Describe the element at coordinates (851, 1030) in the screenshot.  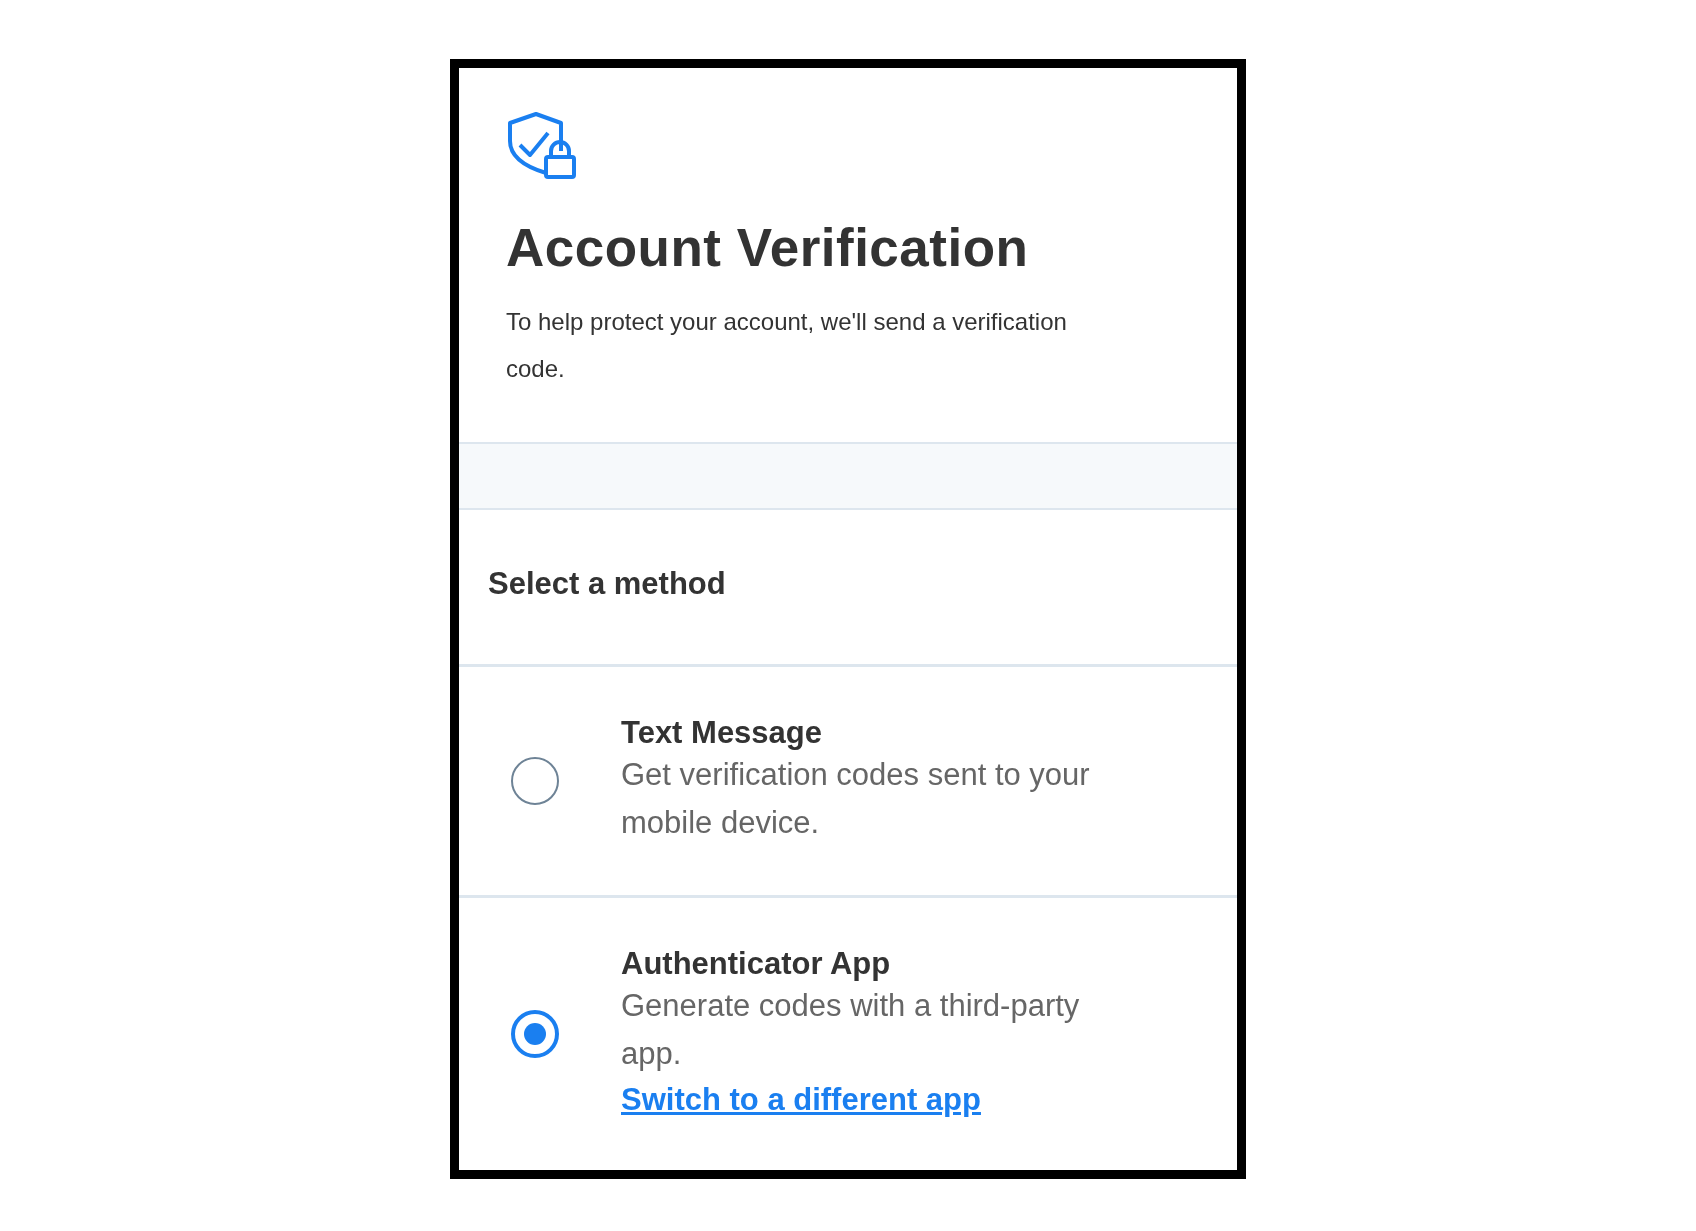
I see `method-description: Generate codes with a third-party app.` at that location.